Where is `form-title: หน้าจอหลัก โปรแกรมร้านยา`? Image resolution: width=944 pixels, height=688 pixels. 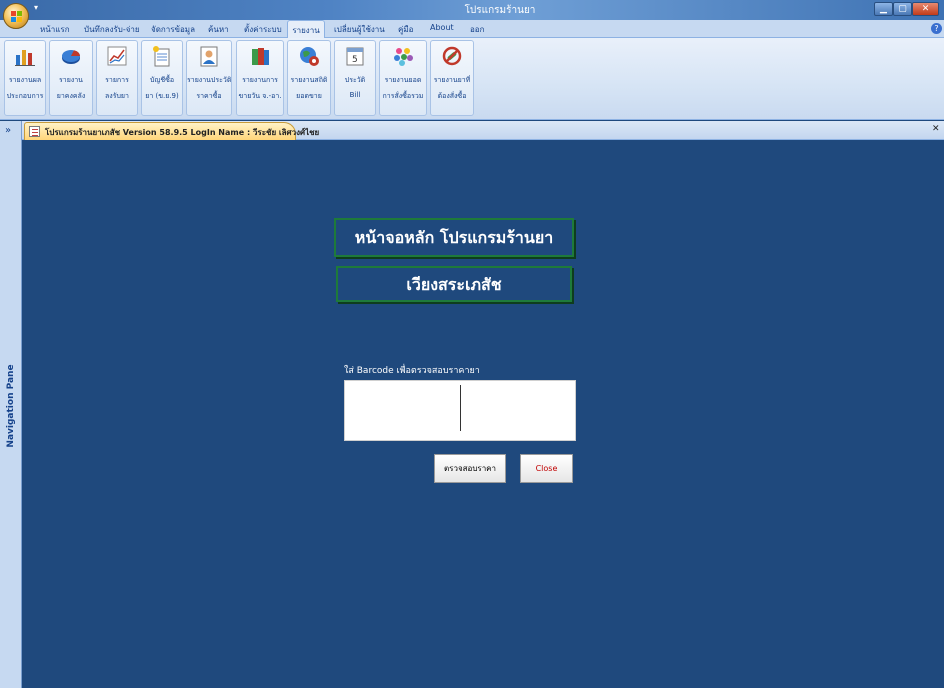 form-title: หน้าจอหลัก โปรแกรมร้านยา is located at coordinates (454, 237).